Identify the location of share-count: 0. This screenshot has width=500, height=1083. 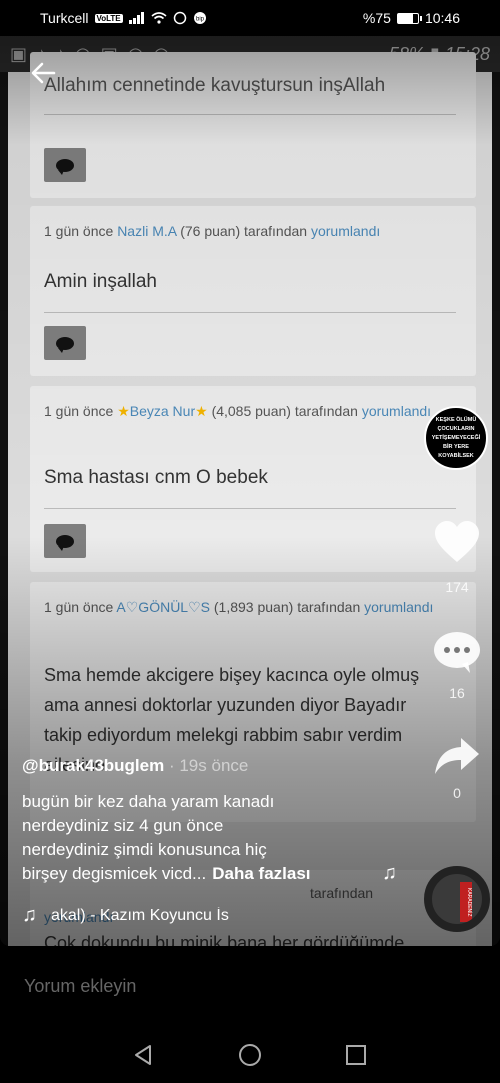
(457, 793).